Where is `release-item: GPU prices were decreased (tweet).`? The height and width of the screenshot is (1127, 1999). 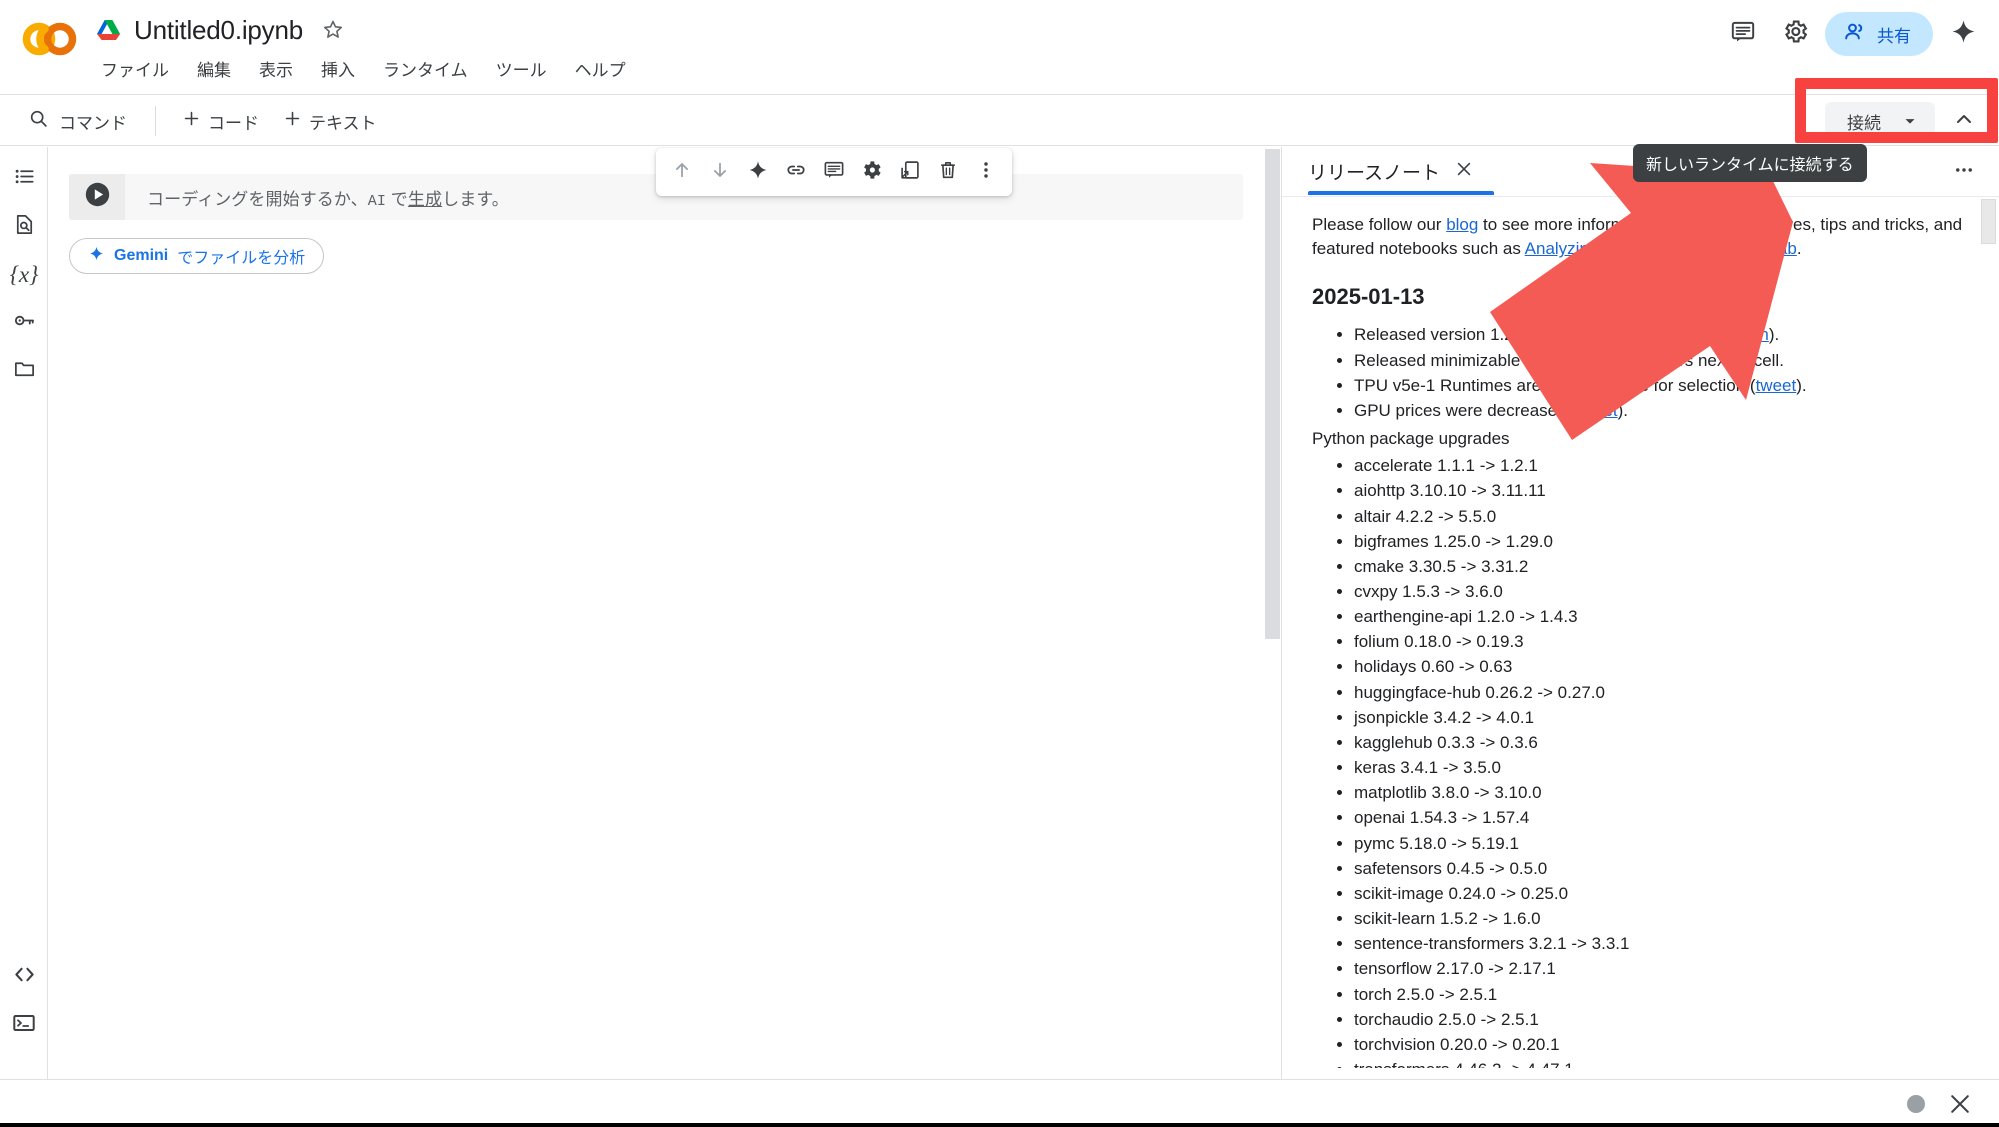 release-item: GPU prices were decreased (tweet). is located at coordinates (1661, 410).